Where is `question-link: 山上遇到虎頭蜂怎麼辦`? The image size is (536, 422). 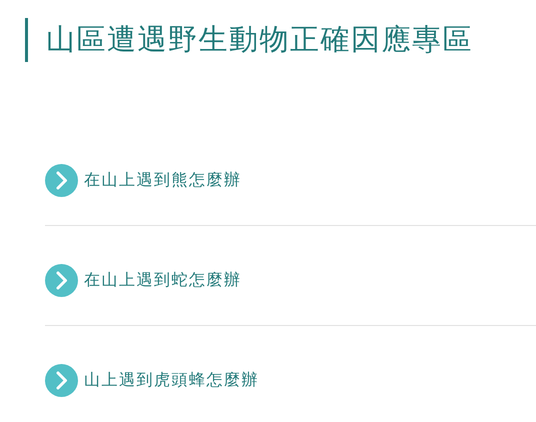
question-link: 山上遇到虎頭蜂怎麼辦 is located at coordinates (171, 380).